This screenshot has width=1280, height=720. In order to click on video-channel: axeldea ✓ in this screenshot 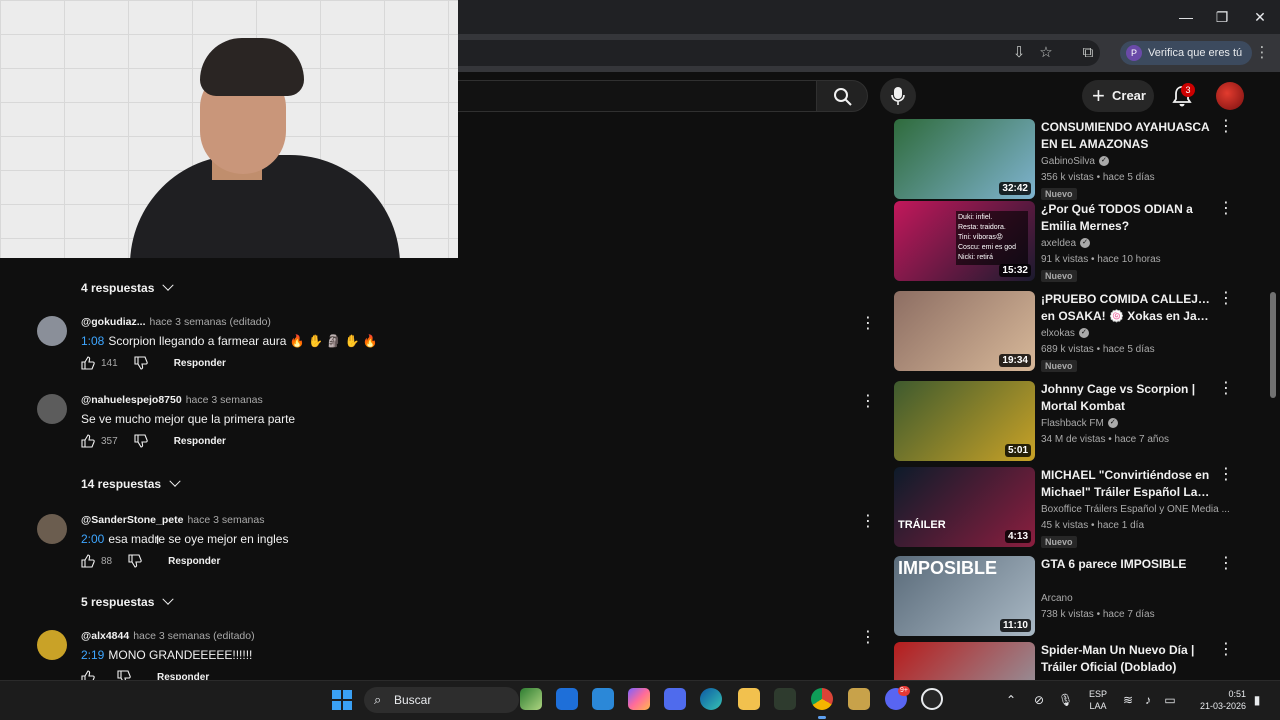, I will do `click(1136, 243)`.